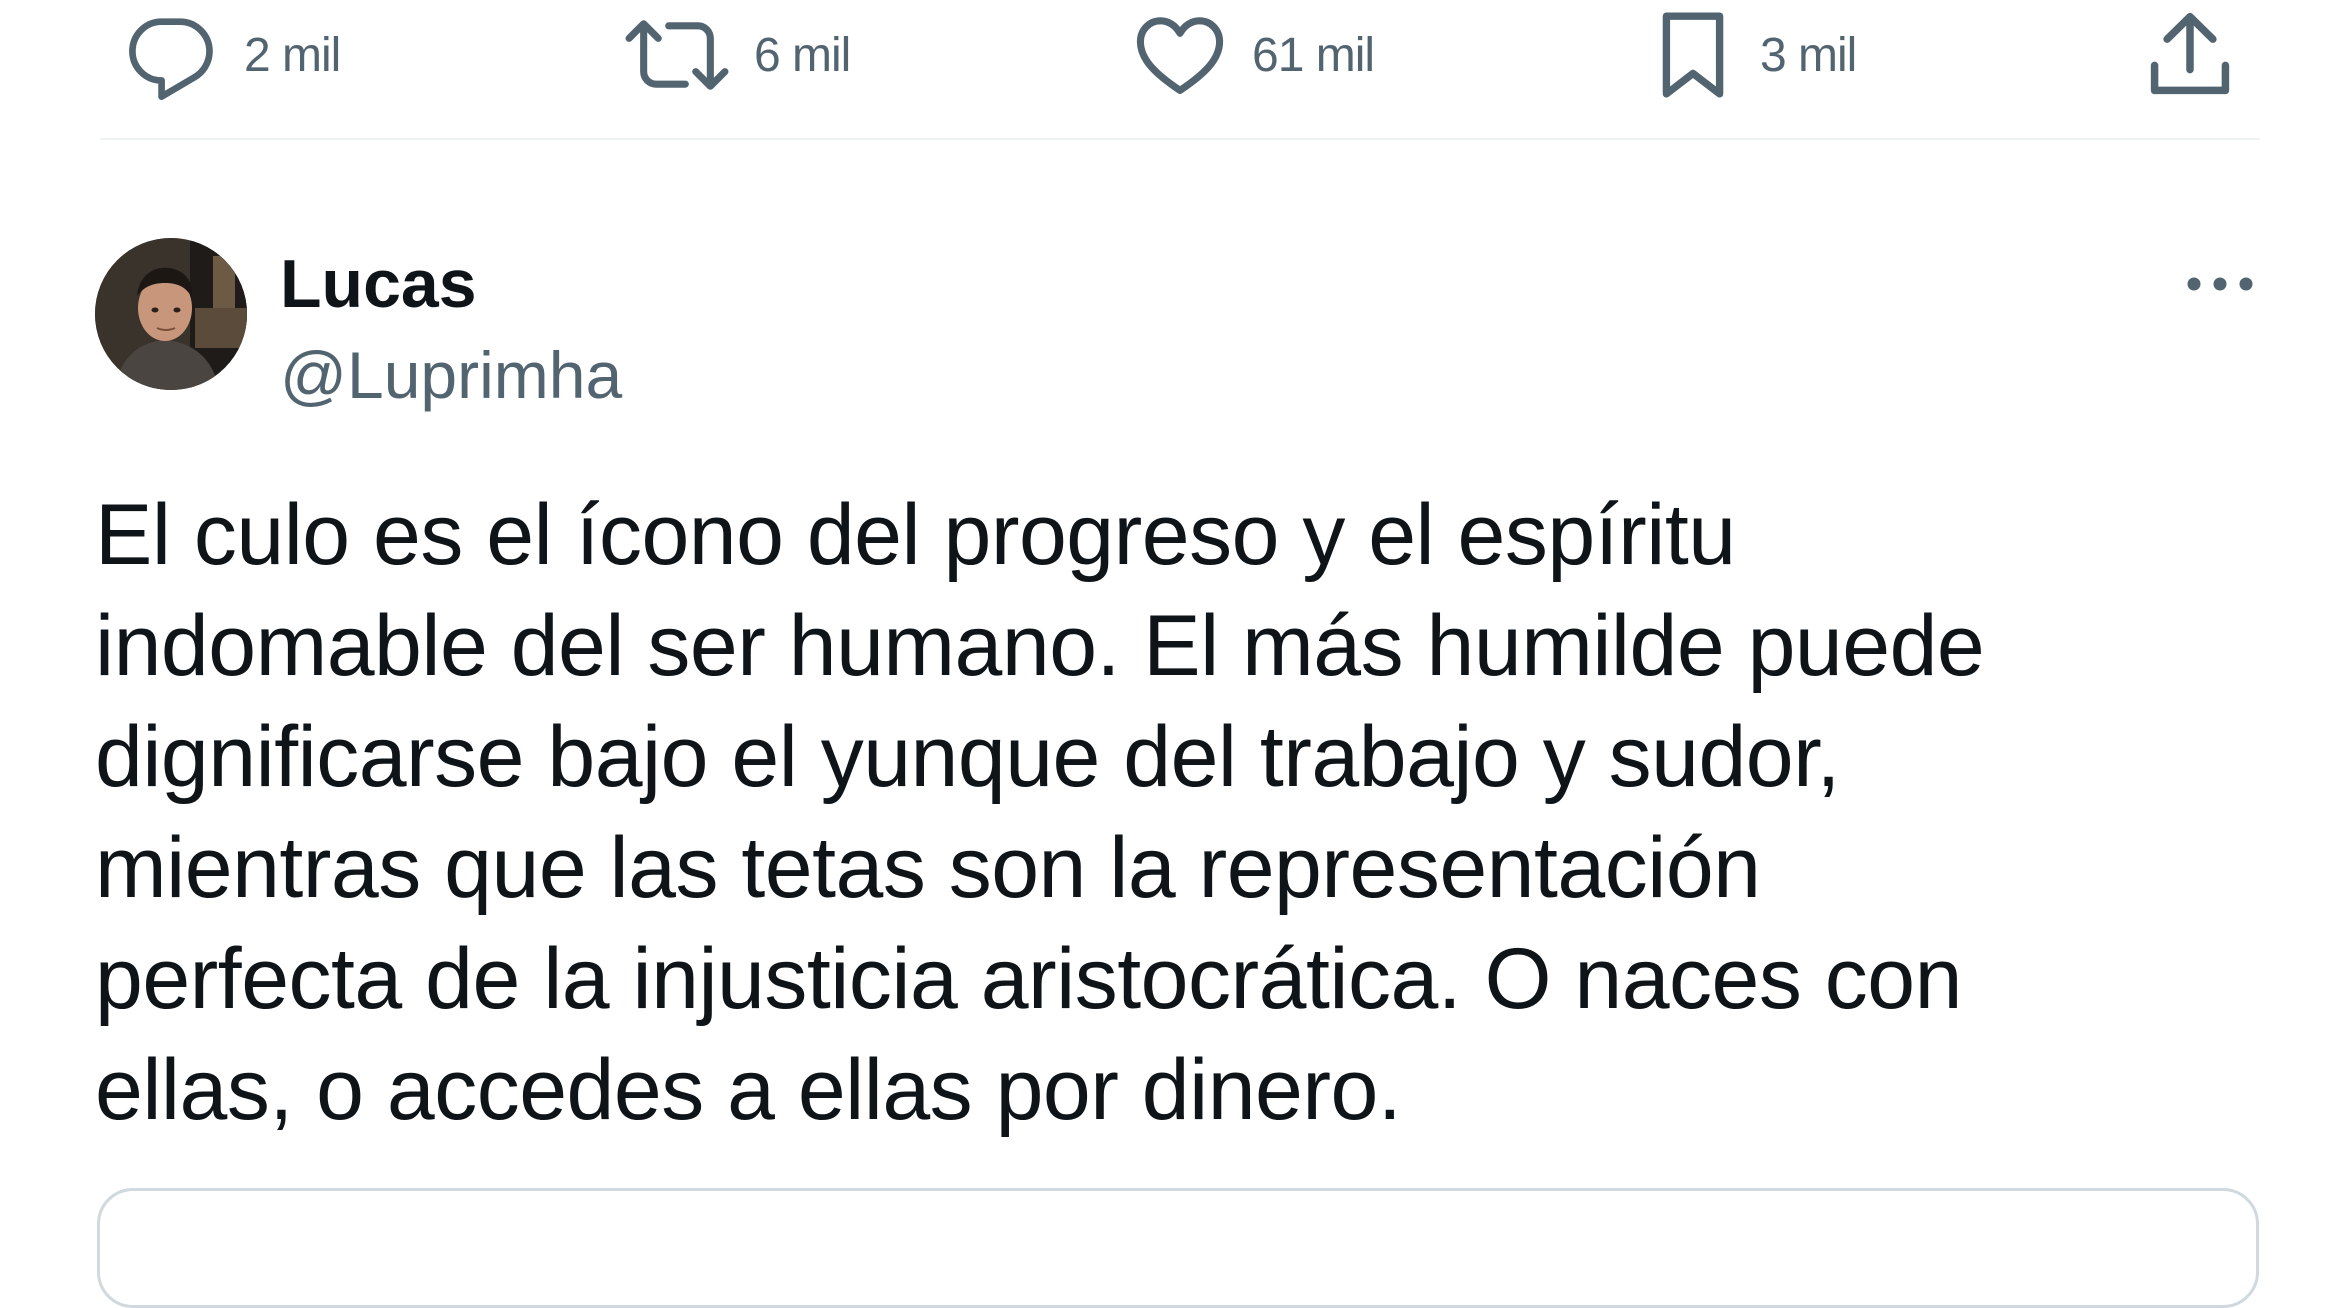  I want to click on more-options-button, so click(2220, 286).